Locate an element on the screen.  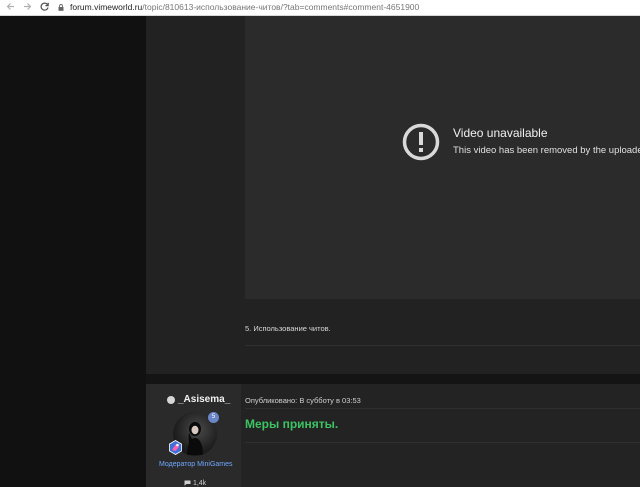
comment-bubble-icon is located at coordinates (187, 483).